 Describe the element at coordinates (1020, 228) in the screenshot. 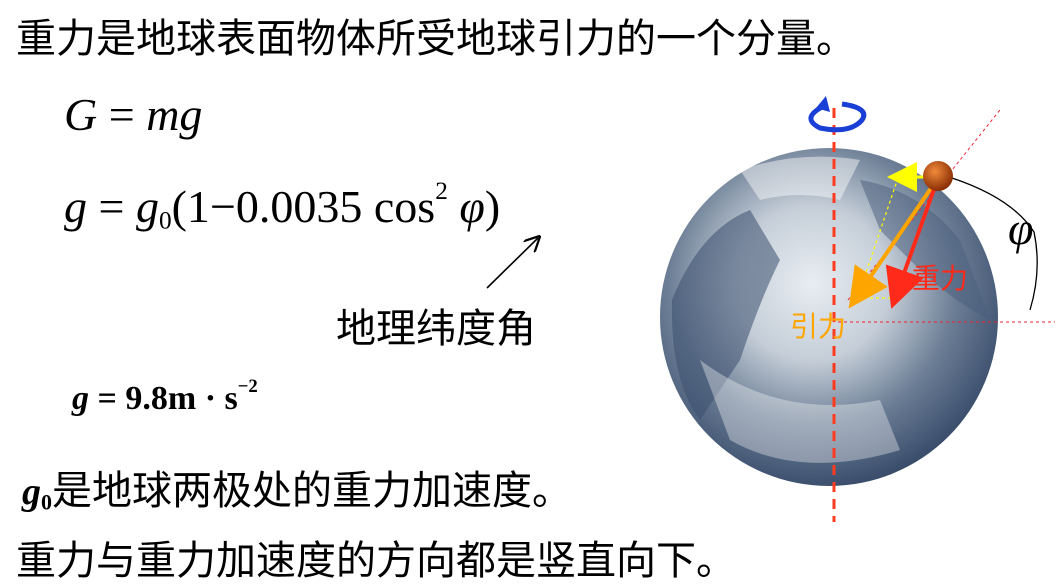

I see `angle-phi-label: φ` at that location.